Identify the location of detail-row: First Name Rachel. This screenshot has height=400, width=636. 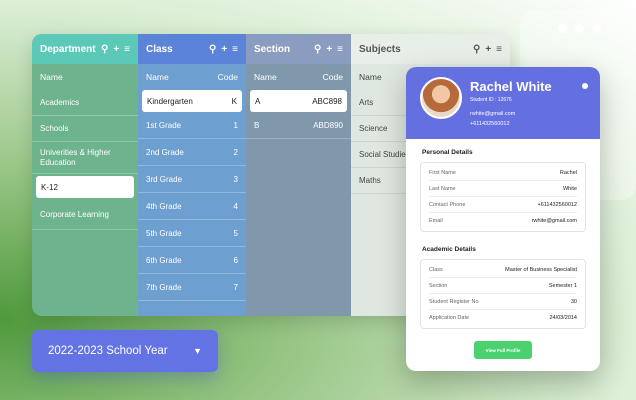
(503, 173).